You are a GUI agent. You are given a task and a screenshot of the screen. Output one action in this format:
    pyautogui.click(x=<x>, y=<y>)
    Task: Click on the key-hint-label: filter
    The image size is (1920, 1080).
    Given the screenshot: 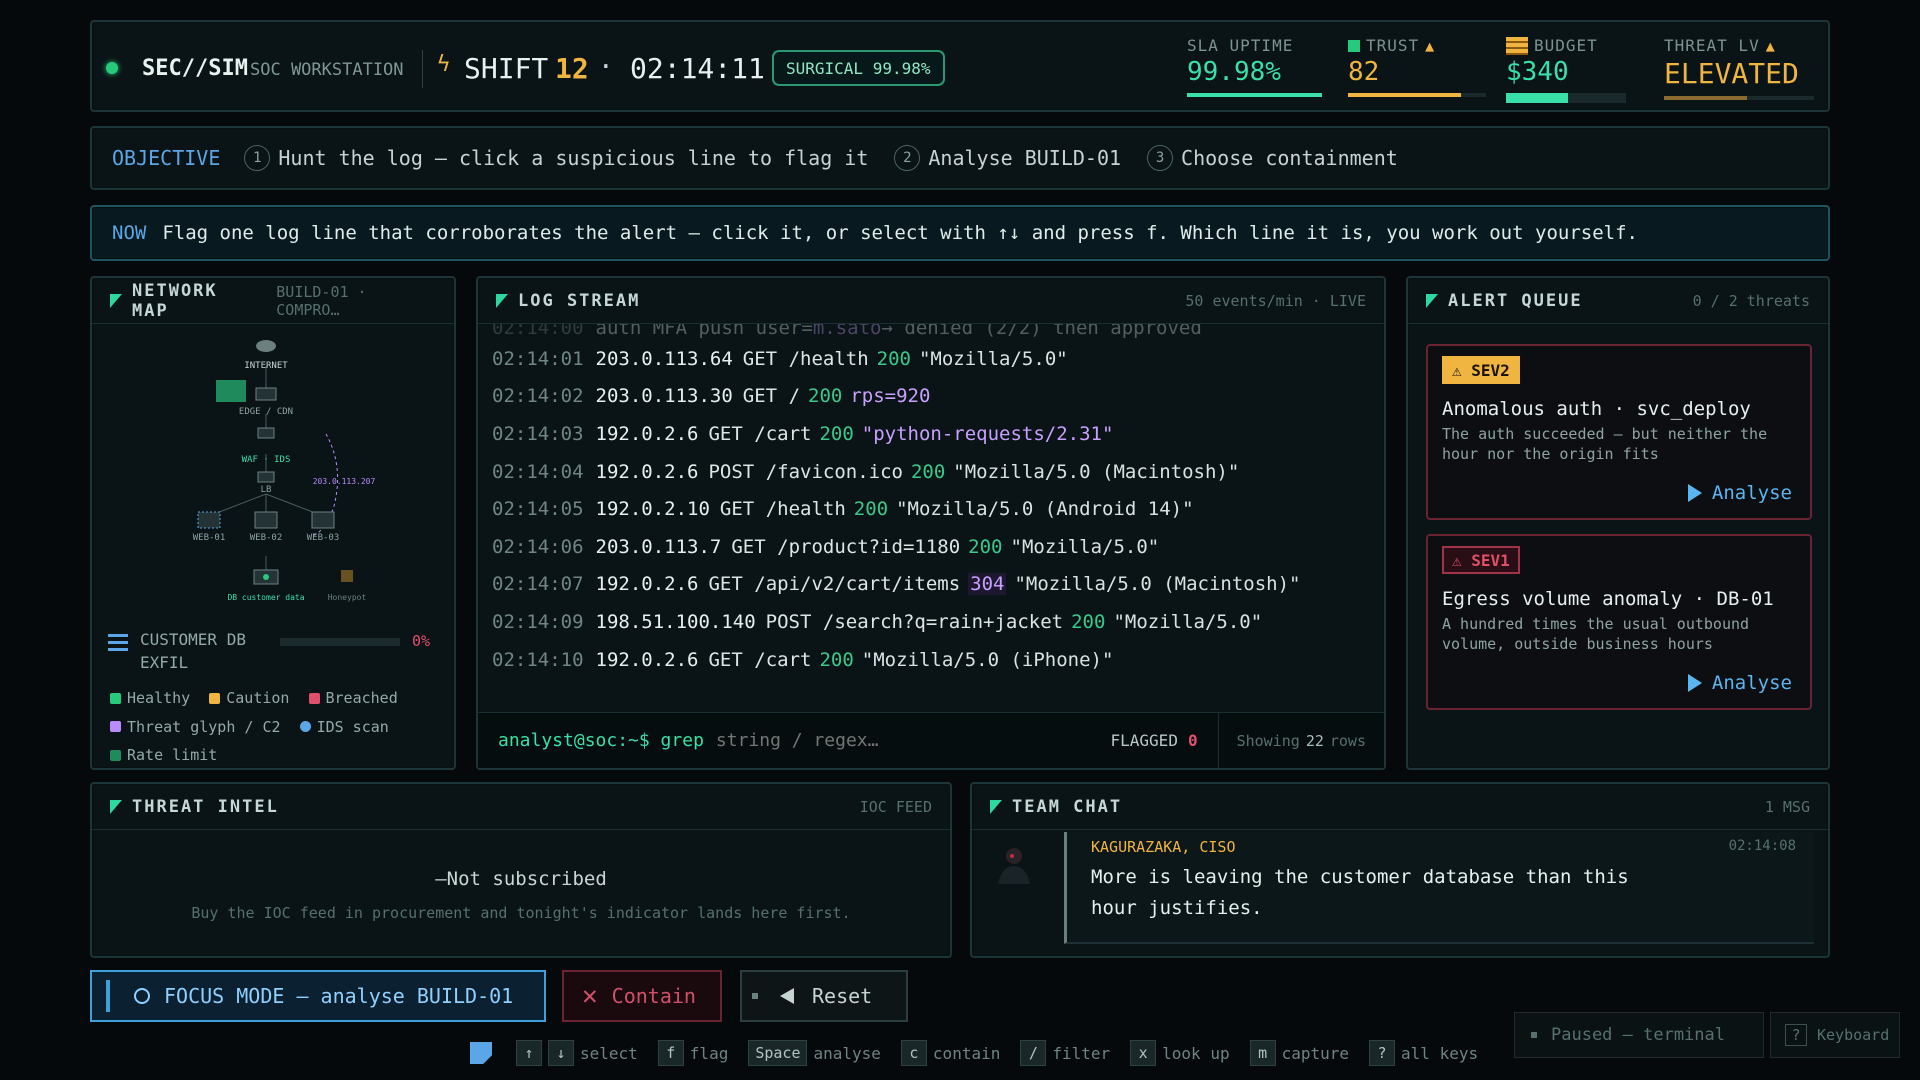 What is the action you would take?
    pyautogui.click(x=1081, y=1053)
    